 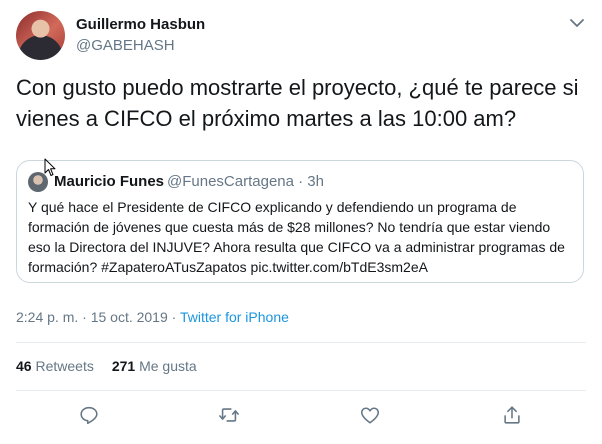 I want to click on heart-icon, so click(x=370, y=415).